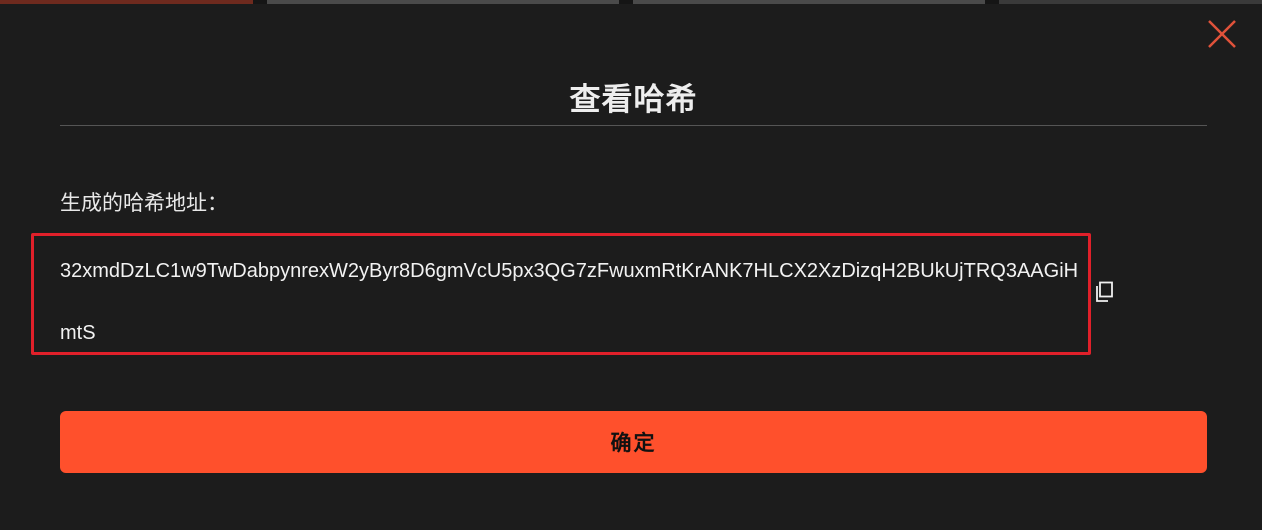 The width and height of the screenshot is (1262, 530). What do you see at coordinates (144, 203) in the screenshot?
I see `hash-address-label: 生成的哈希地址：` at bounding box center [144, 203].